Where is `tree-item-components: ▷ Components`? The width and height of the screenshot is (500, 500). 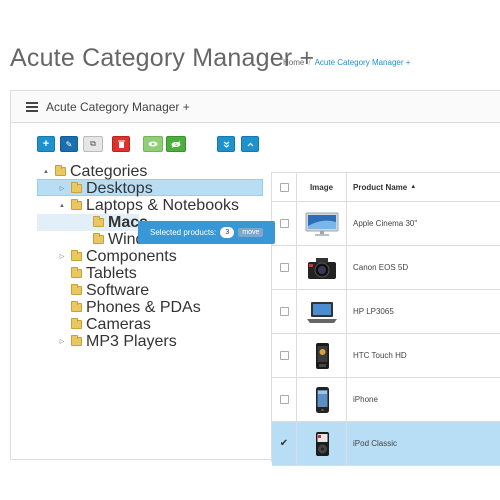
tree-item-components: ▷ Components is located at coordinates (117, 256).